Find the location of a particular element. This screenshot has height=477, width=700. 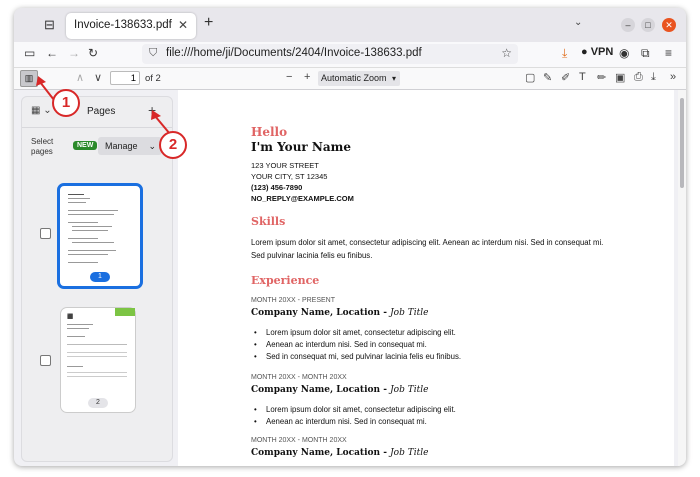

doc-name: I'm Your Name is located at coordinates (301, 147).